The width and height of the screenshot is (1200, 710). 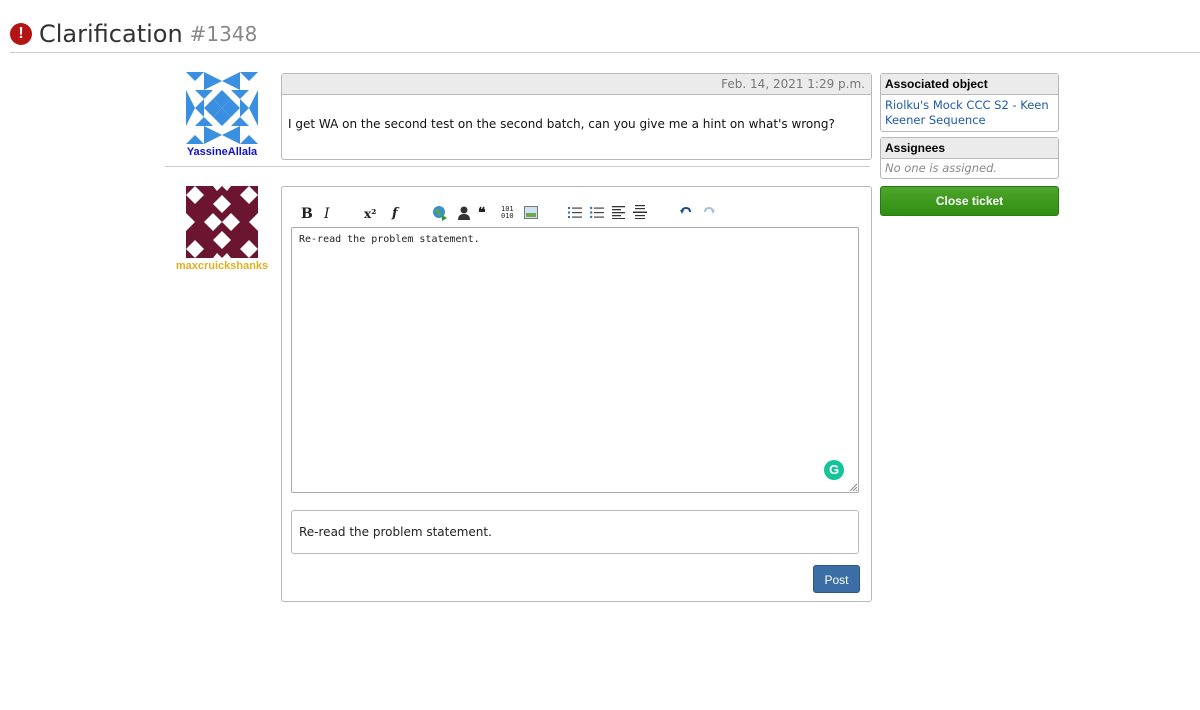 I want to click on user-button, so click(x=464, y=214).